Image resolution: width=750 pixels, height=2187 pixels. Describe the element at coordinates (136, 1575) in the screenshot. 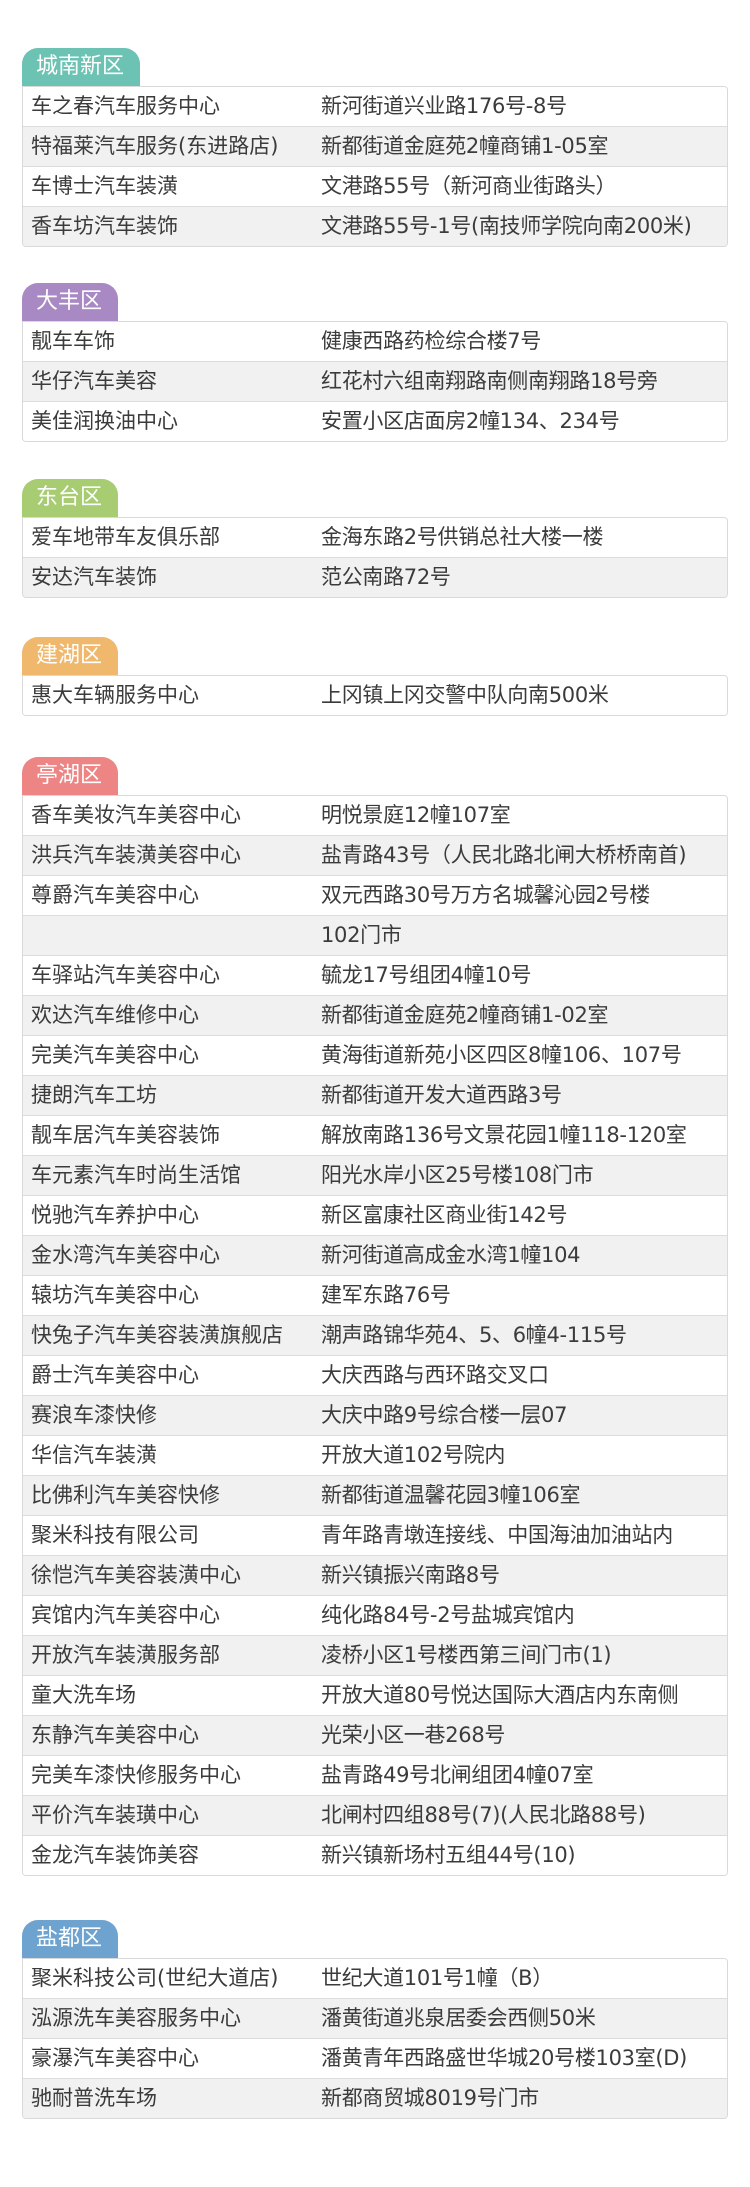

I see `shop-name: 徐恺汽车美容装潢中心` at that location.